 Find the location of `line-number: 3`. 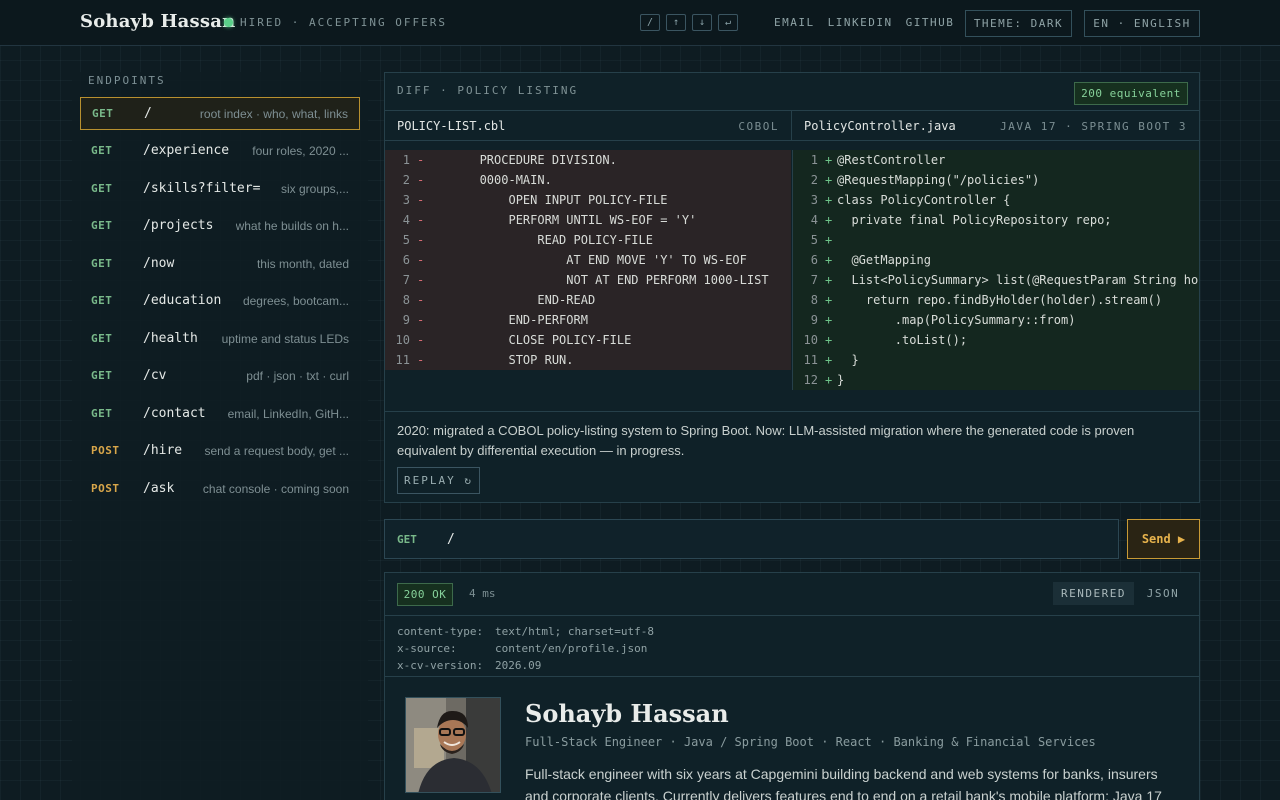

line-number: 3 is located at coordinates (406, 200).